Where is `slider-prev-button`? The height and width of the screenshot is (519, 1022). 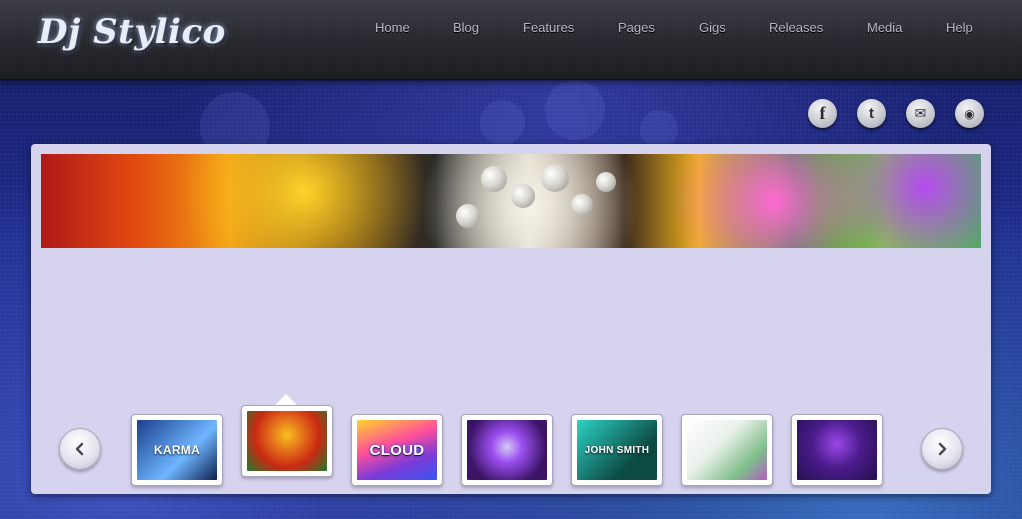
slider-prev-button is located at coordinates (80, 449).